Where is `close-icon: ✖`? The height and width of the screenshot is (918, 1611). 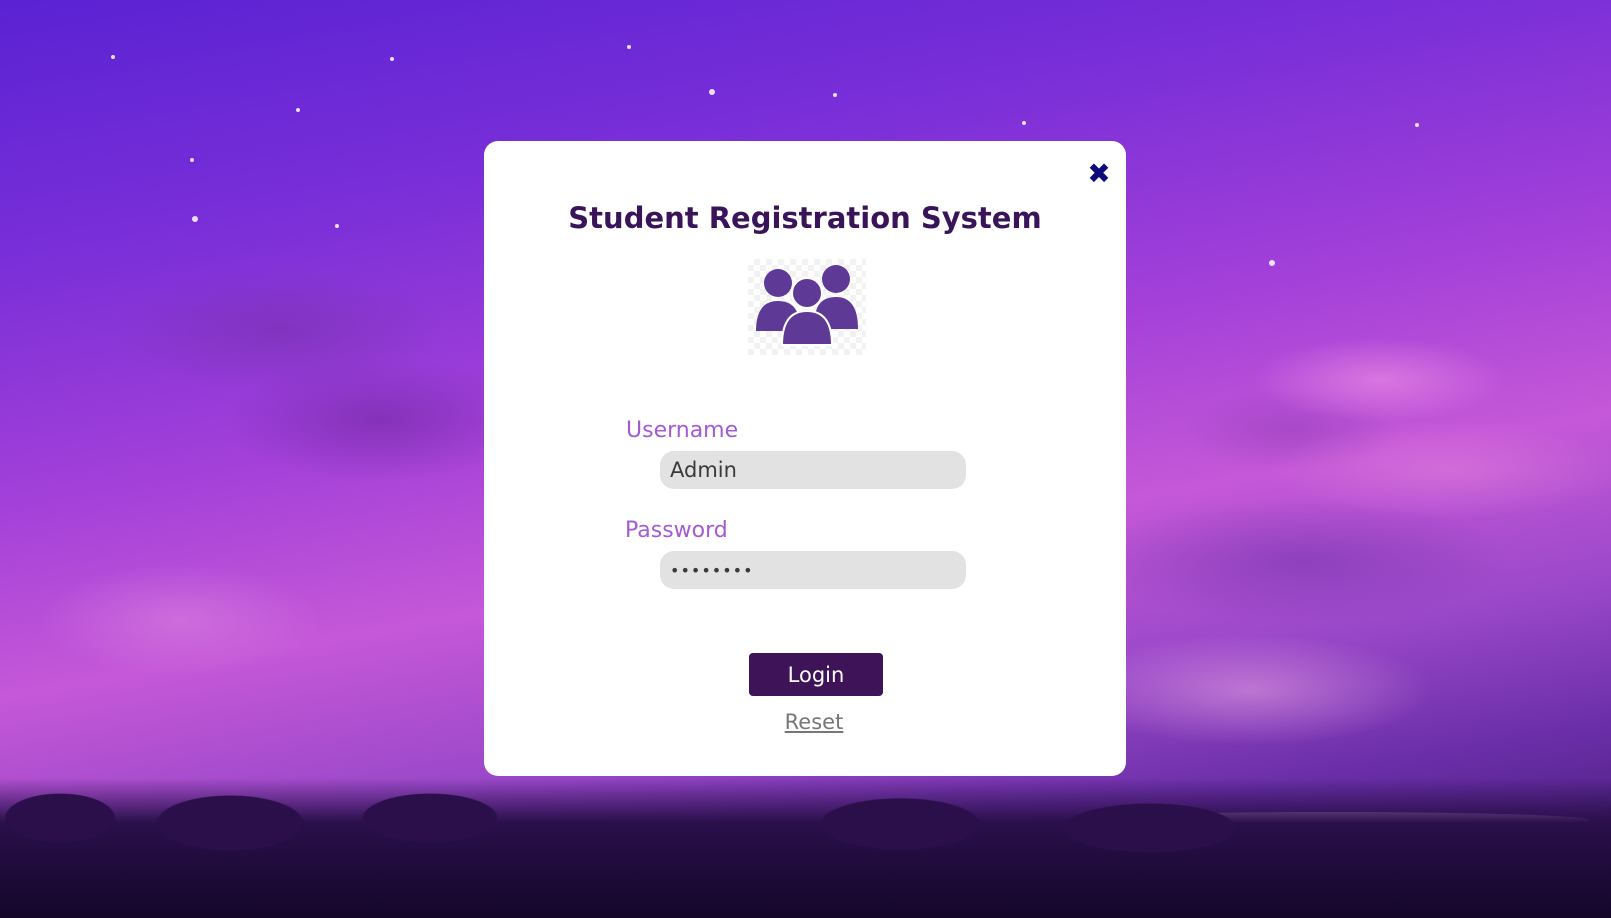
close-icon: ✖ is located at coordinates (1099, 174).